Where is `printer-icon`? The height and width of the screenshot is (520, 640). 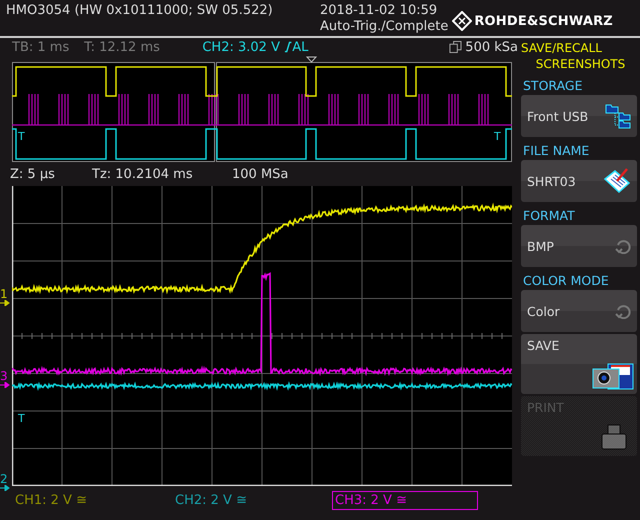
printer-icon is located at coordinates (614, 437).